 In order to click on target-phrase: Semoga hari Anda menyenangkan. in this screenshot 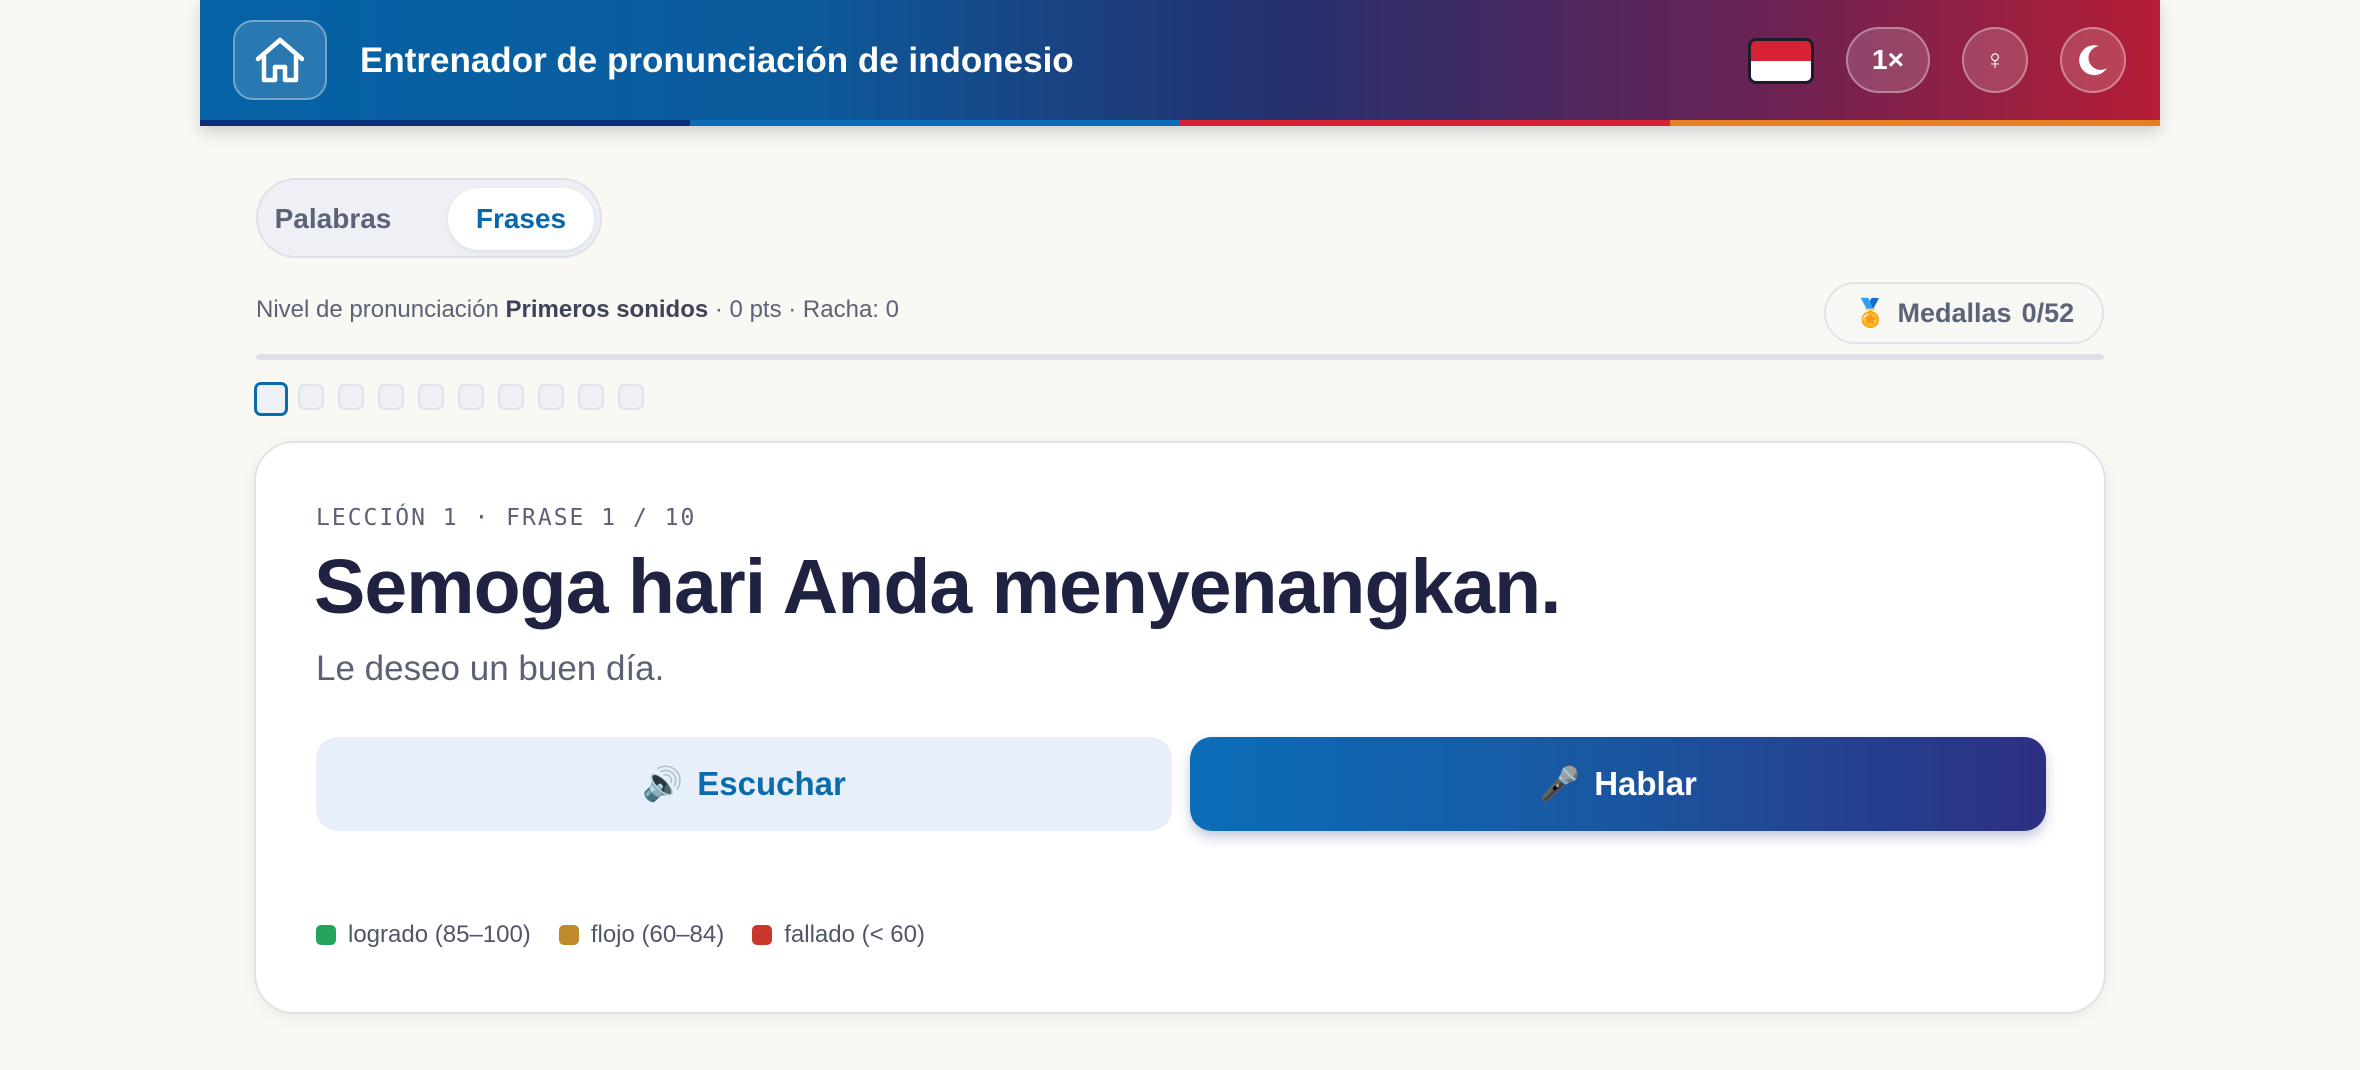, I will do `click(938, 587)`.